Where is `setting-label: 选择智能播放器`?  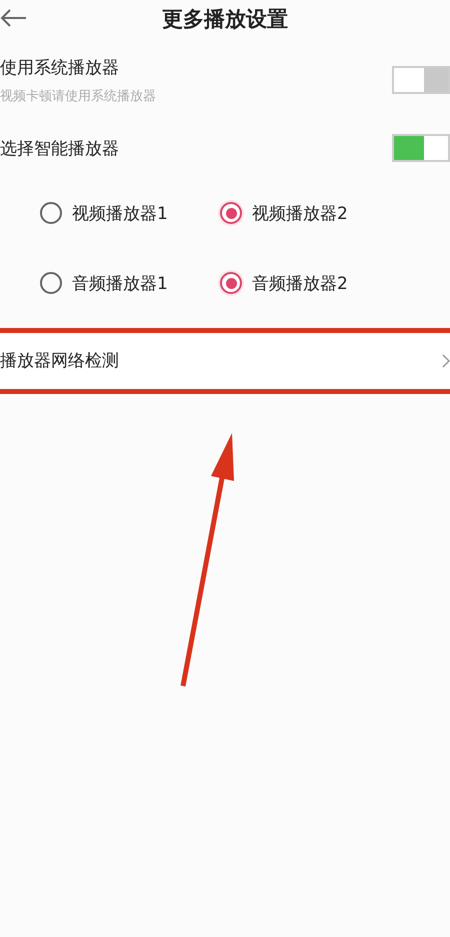 setting-label: 选择智能播放器 is located at coordinates (59, 149).